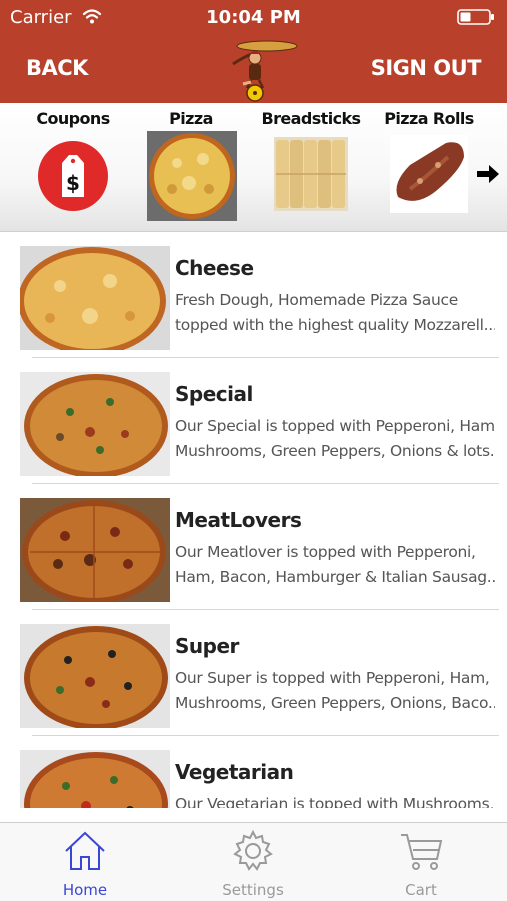 Image resolution: width=507 pixels, height=901 pixels. I want to click on category-breadsticks: Breadsticks, so click(311, 167).